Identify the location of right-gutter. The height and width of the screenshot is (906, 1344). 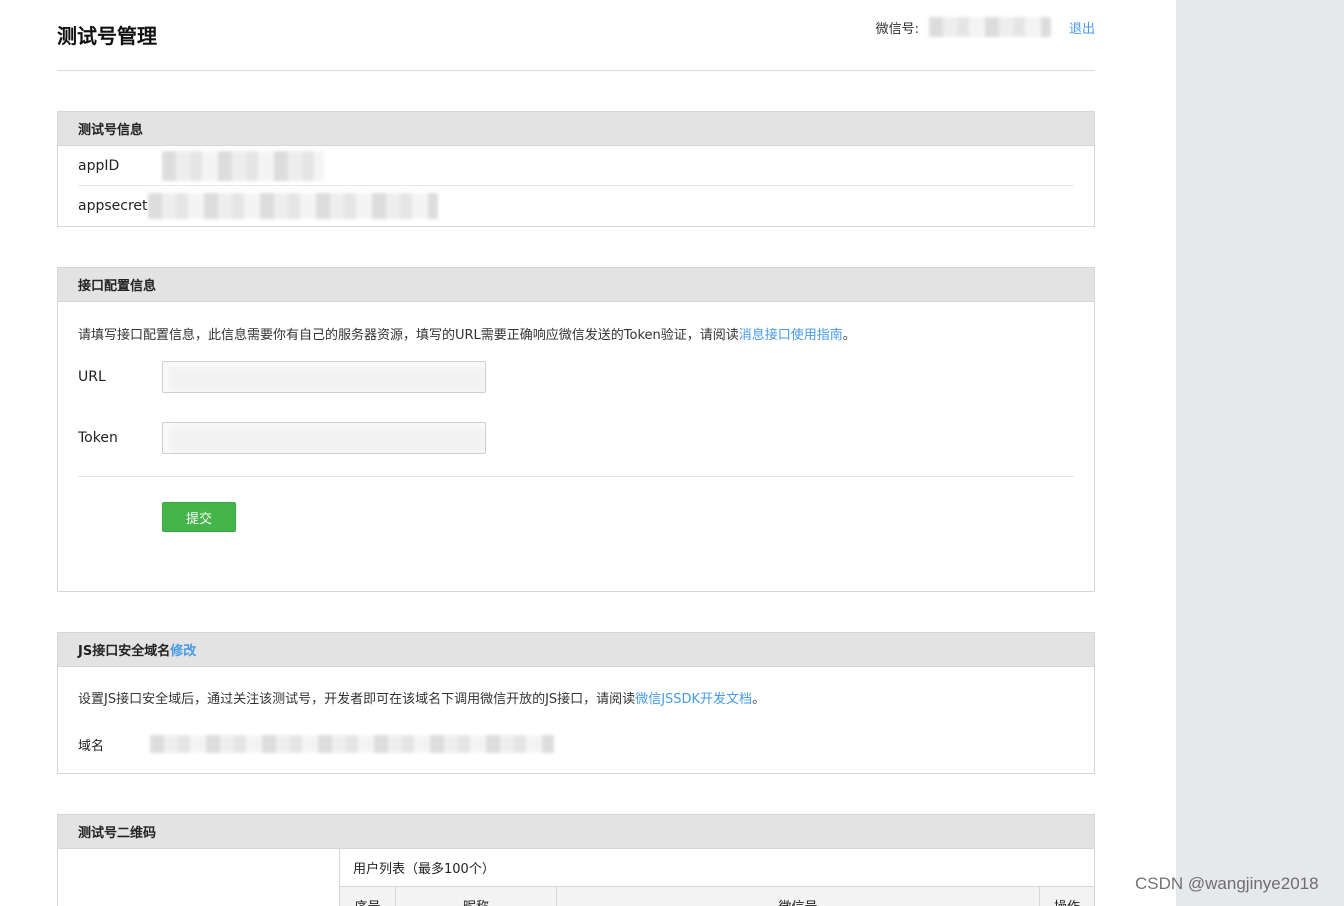
(1260, 453).